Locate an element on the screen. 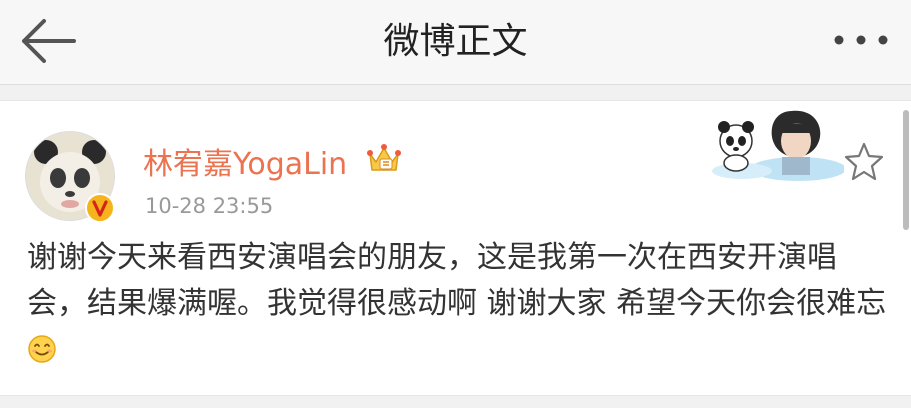  bottom-divider is located at coordinates (455, 402).